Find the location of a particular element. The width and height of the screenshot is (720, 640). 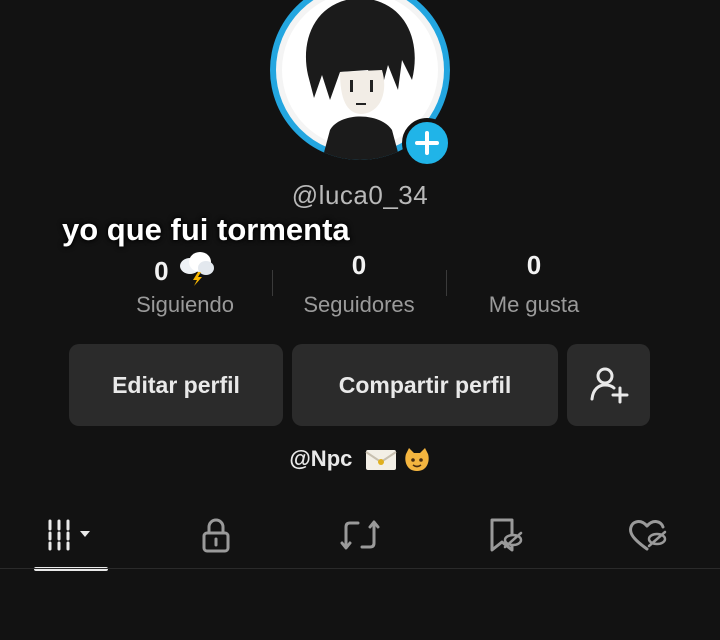

storm-cloud-icon is located at coordinates (196, 269).